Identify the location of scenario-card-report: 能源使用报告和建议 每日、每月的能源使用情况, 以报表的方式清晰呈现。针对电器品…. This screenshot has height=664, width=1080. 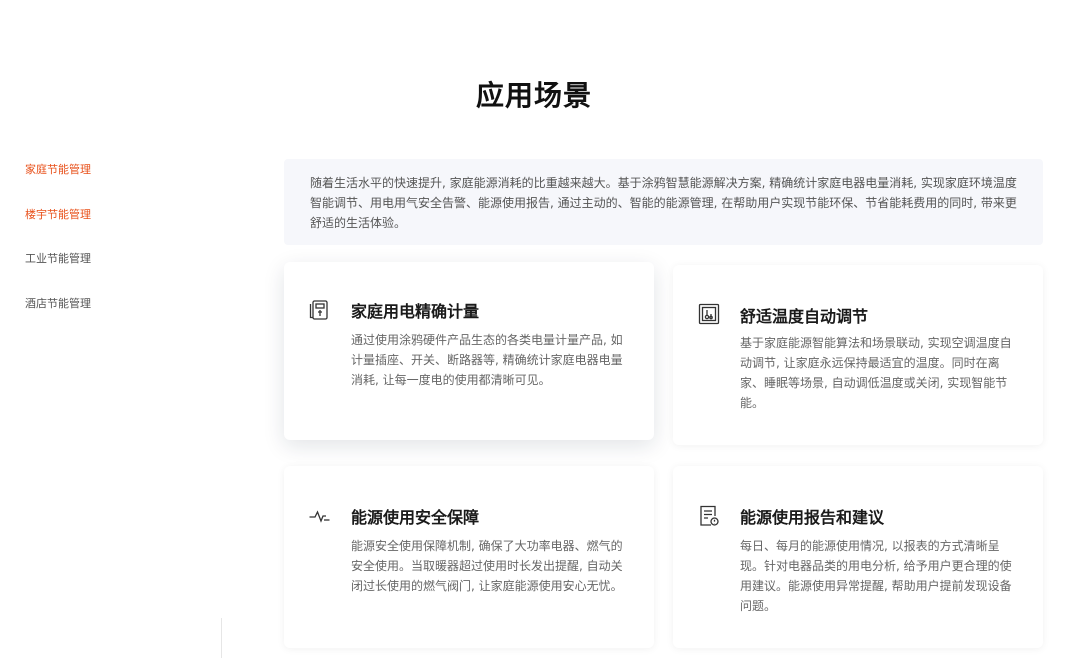
(858, 557).